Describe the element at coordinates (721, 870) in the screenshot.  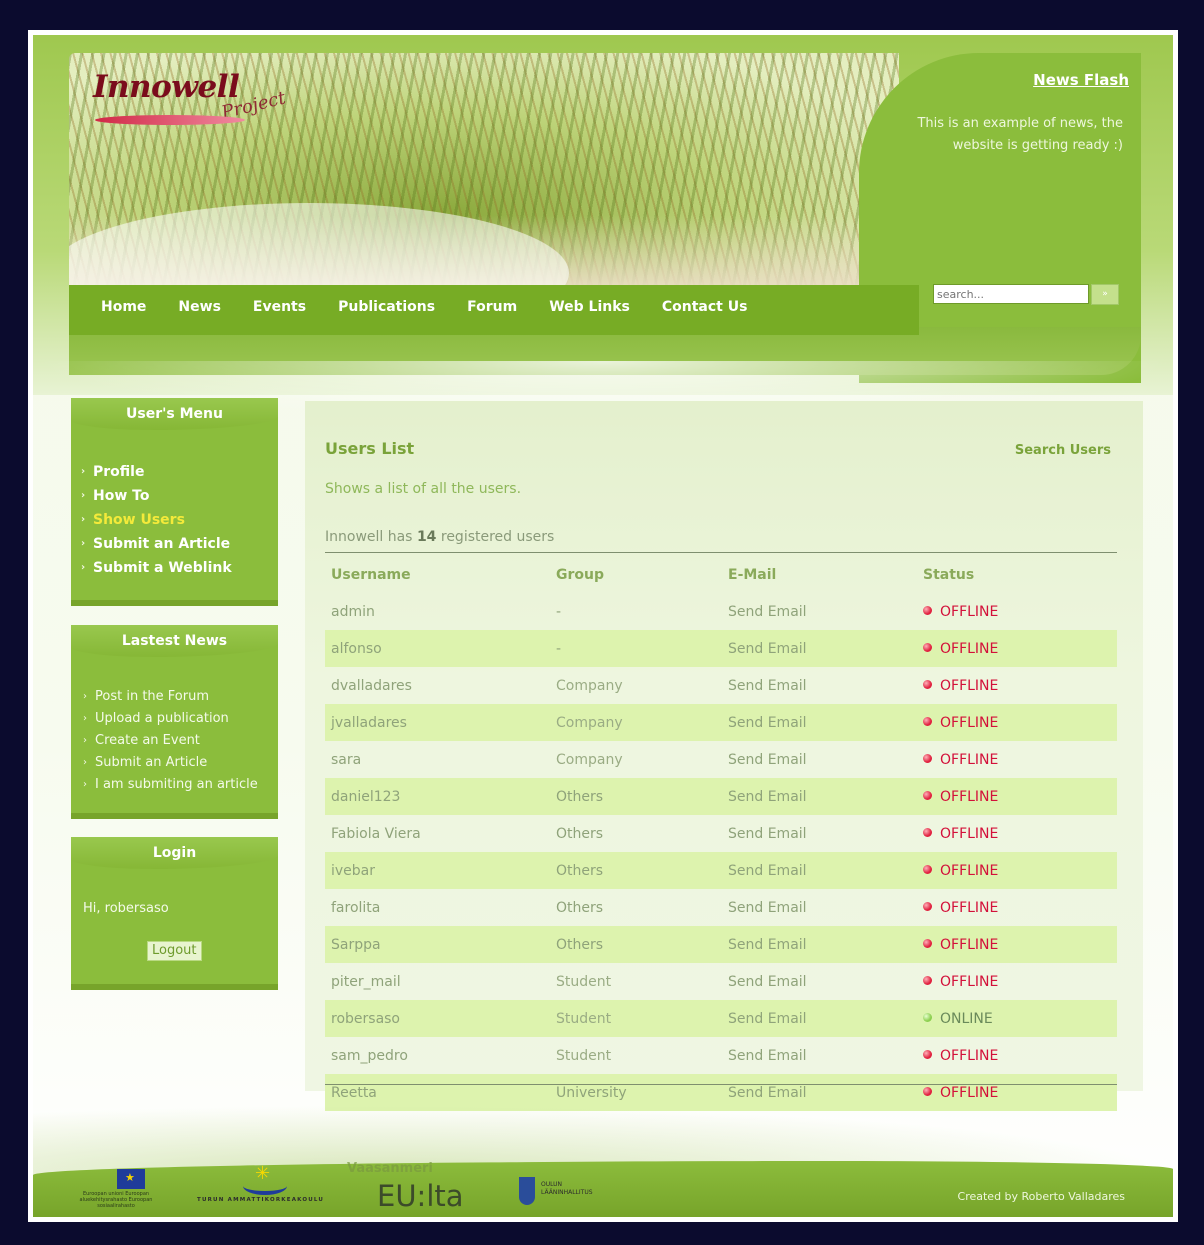
I see `table-row: ivebar Others Send Email OFFLINE` at that location.